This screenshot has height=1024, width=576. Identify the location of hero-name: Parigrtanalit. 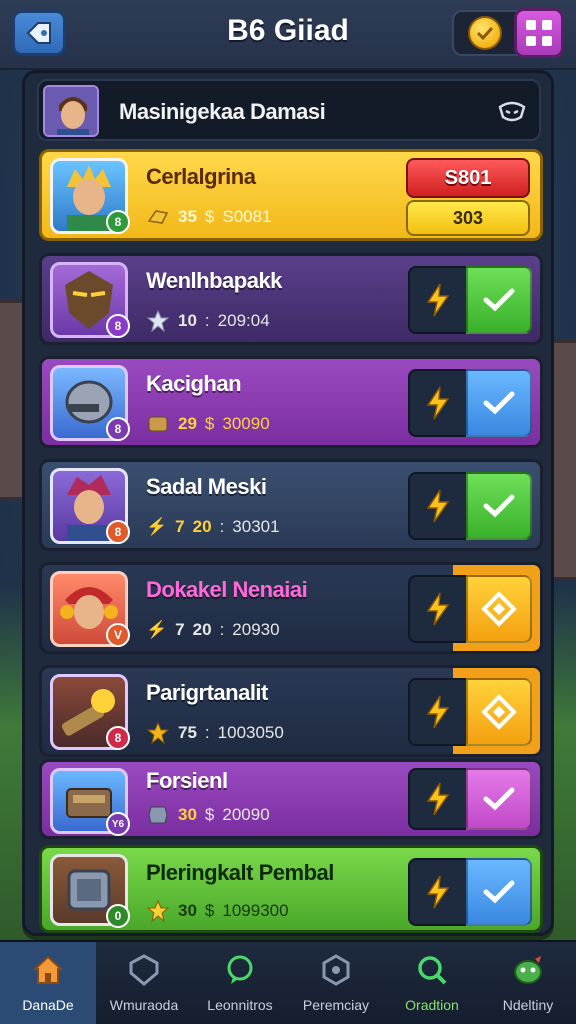
(207, 692).